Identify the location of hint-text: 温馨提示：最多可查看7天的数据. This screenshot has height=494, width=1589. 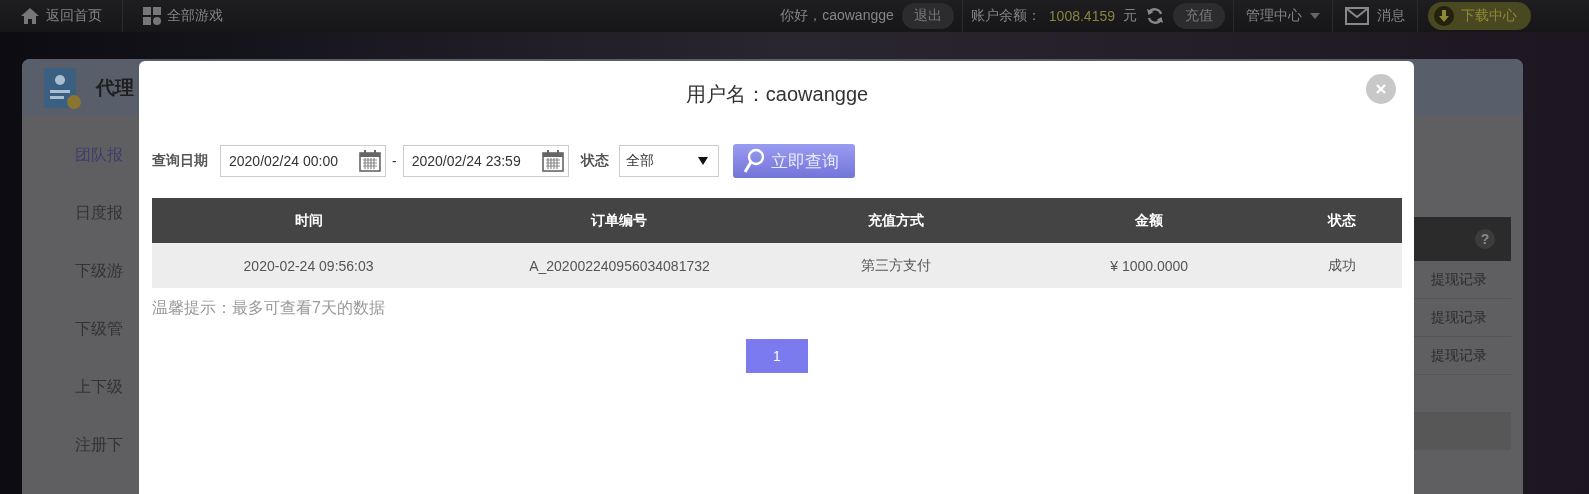
(269, 308).